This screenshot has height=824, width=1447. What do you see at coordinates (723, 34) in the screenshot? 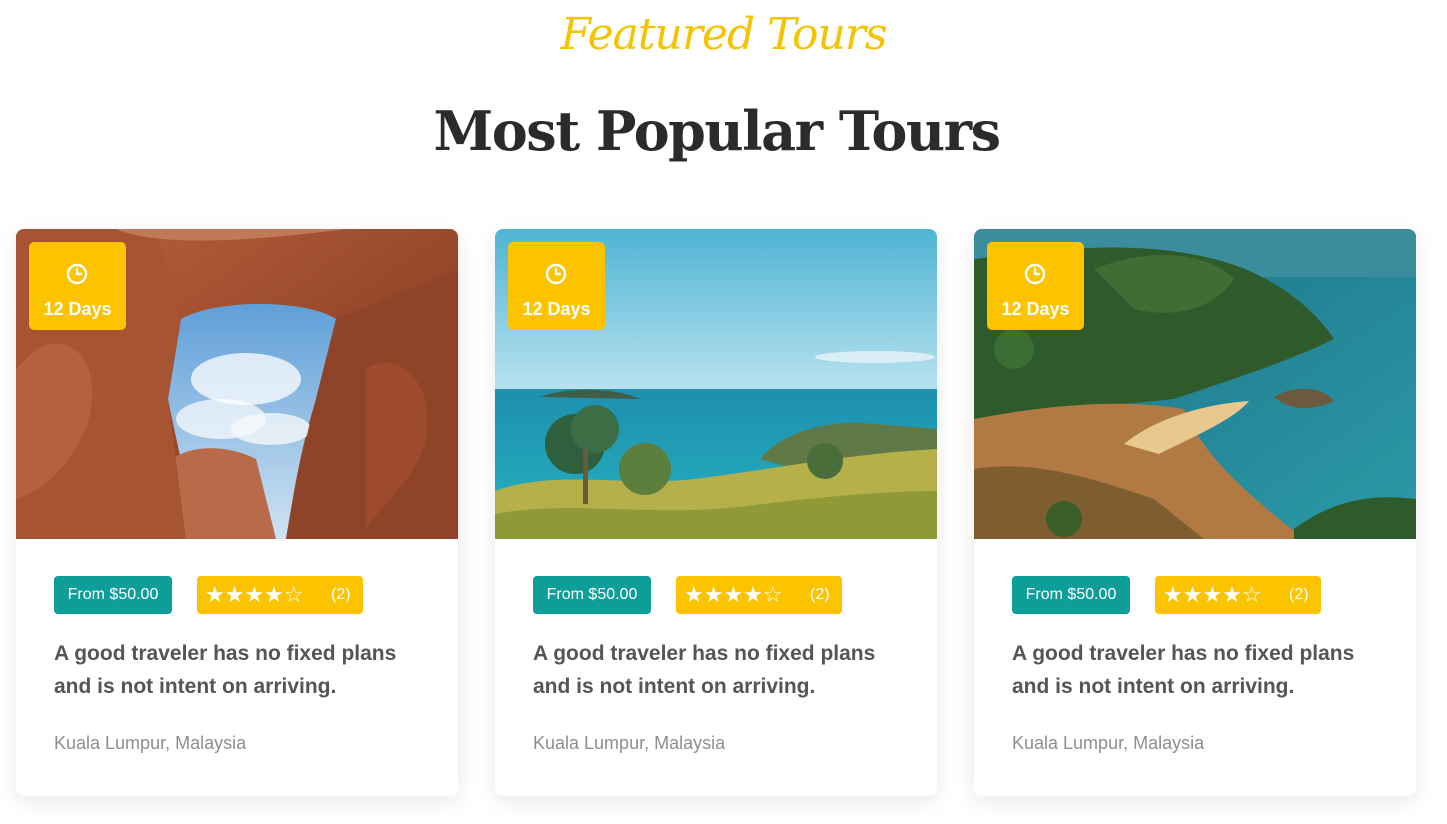
I see `section-eyebrow: Featured Tours` at bounding box center [723, 34].